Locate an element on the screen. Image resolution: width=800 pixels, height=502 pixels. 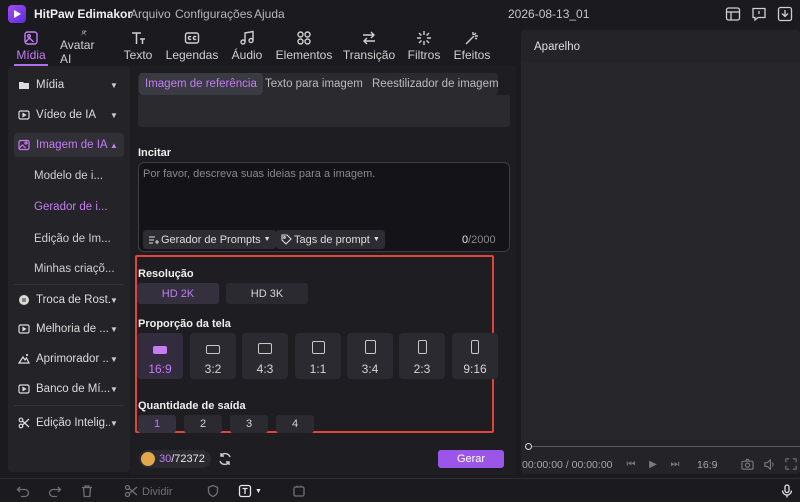
refresh-icon is located at coordinates (225, 459).